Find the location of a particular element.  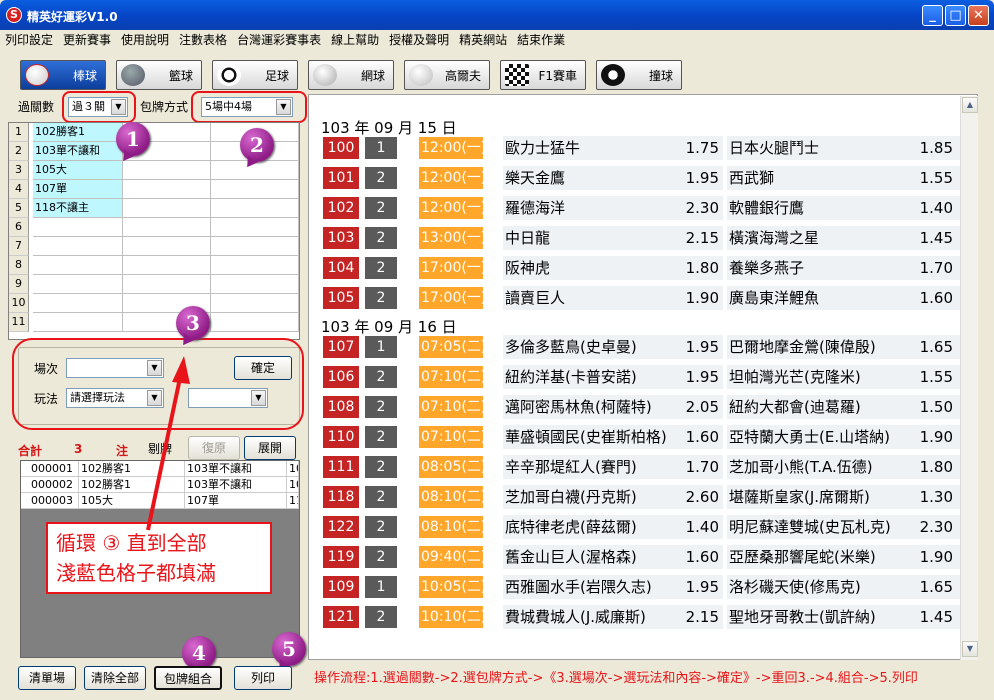

scroll-down-icon: ▼ is located at coordinates (970, 649).